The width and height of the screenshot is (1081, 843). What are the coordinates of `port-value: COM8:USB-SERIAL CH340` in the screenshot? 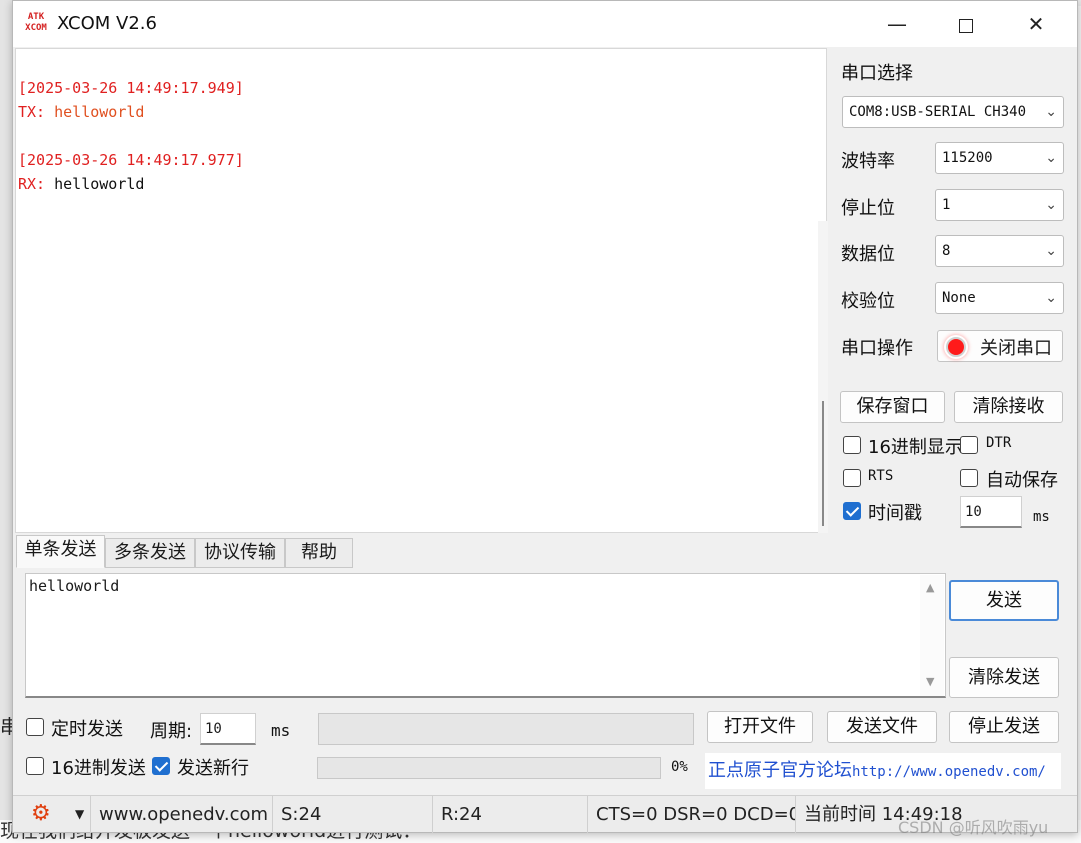 It's located at (938, 112).